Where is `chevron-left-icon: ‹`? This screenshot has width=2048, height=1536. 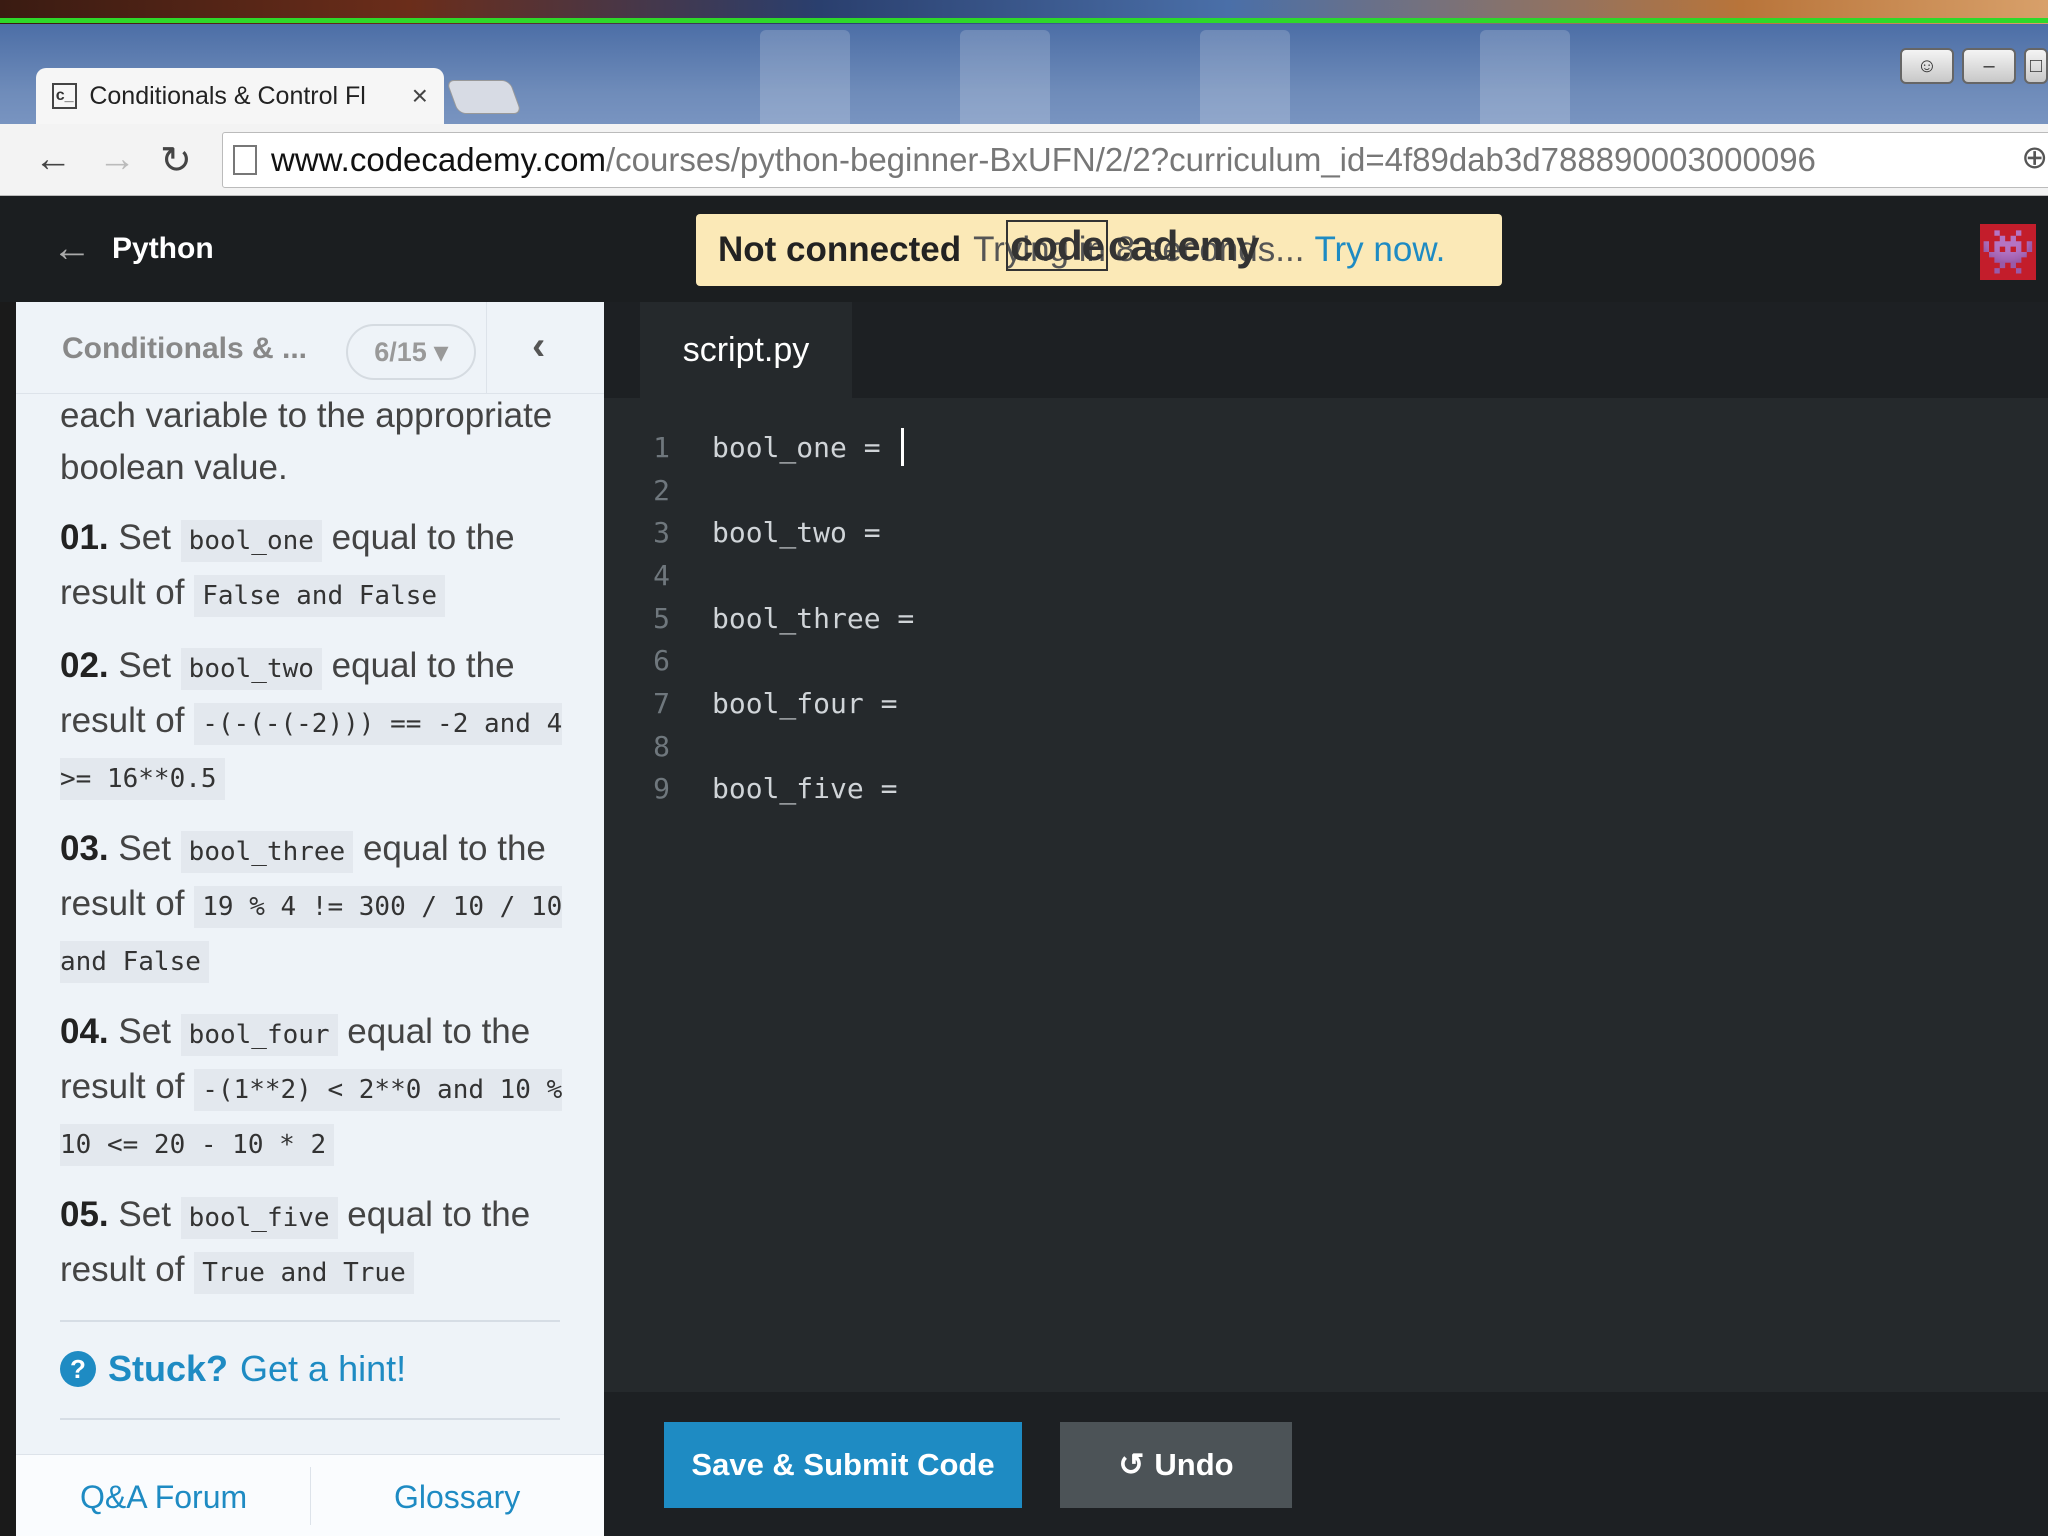
chevron-left-icon: ‹ is located at coordinates (538, 346).